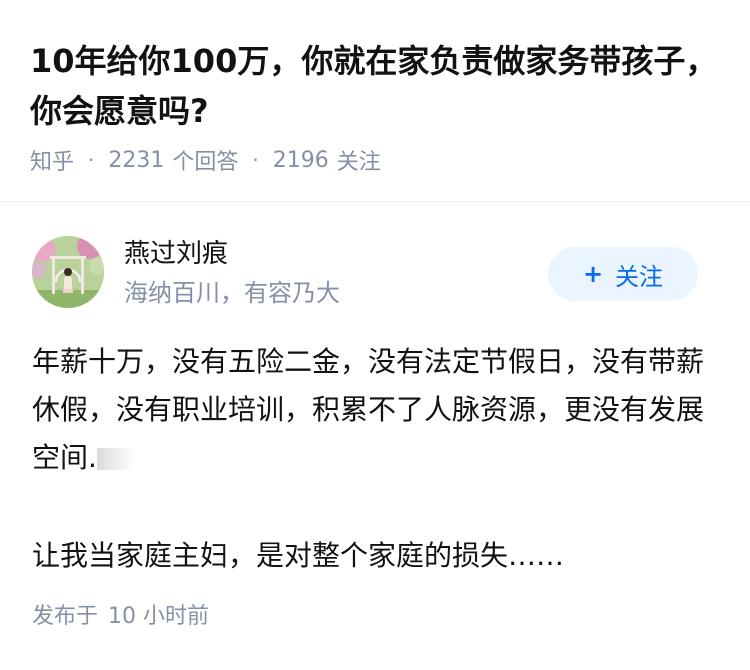 The height and width of the screenshot is (670, 750). Describe the element at coordinates (639, 276) in the screenshot. I see `follow-button-label: 关注` at that location.